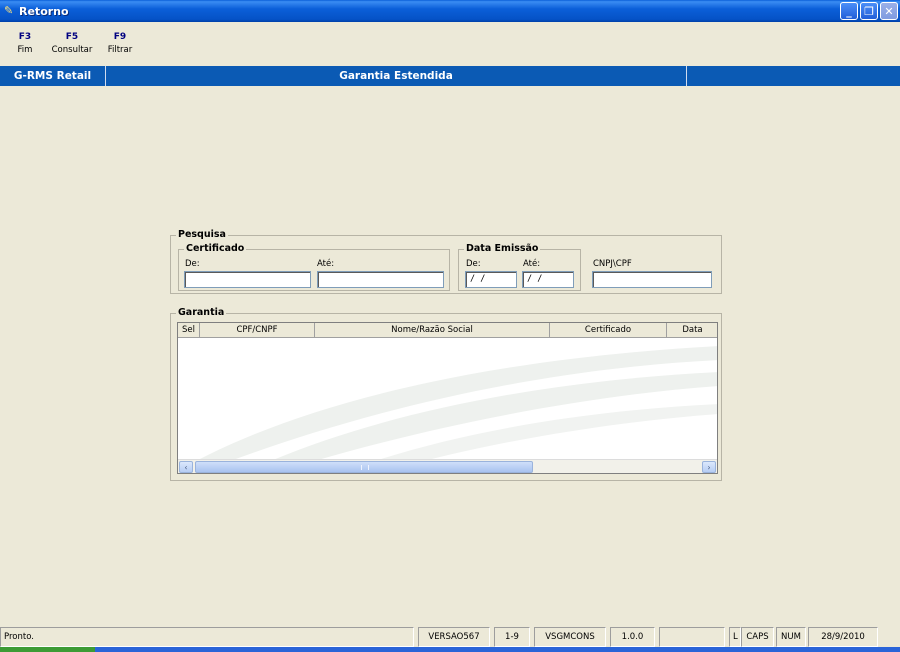 Image resolution: width=900 pixels, height=652 pixels. I want to click on col-nome: Nome/Razão Social, so click(432, 330).